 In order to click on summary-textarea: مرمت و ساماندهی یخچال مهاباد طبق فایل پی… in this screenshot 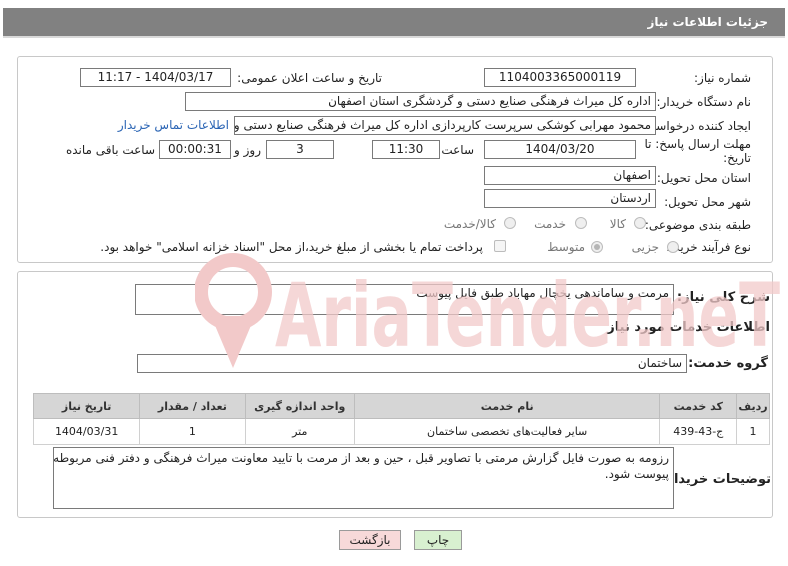, I will do `click(404, 299)`.